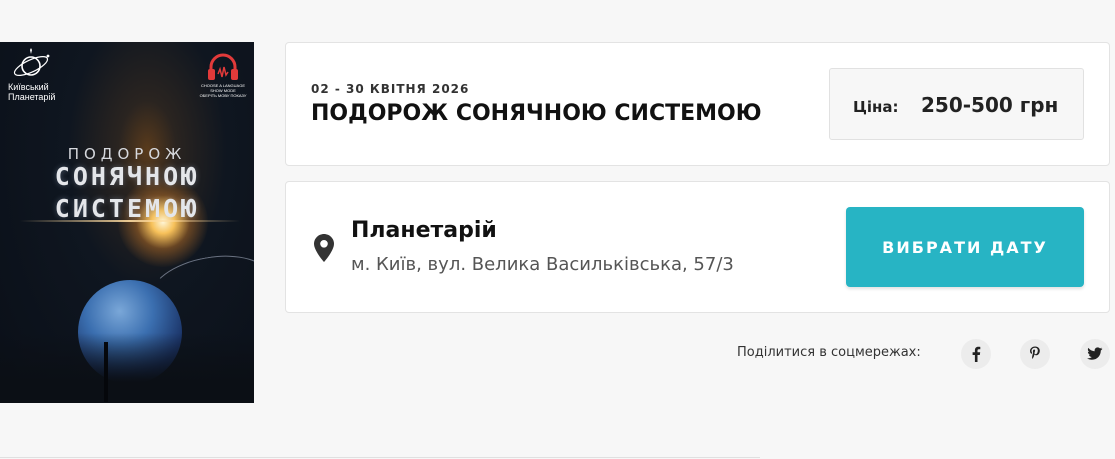 Image resolution: width=1115 pixels, height=459 pixels. Describe the element at coordinates (536, 113) in the screenshot. I see `event-title: ПОДОРОЖ СОНЯЧНОЮ СИСТЕМОЮ` at that location.